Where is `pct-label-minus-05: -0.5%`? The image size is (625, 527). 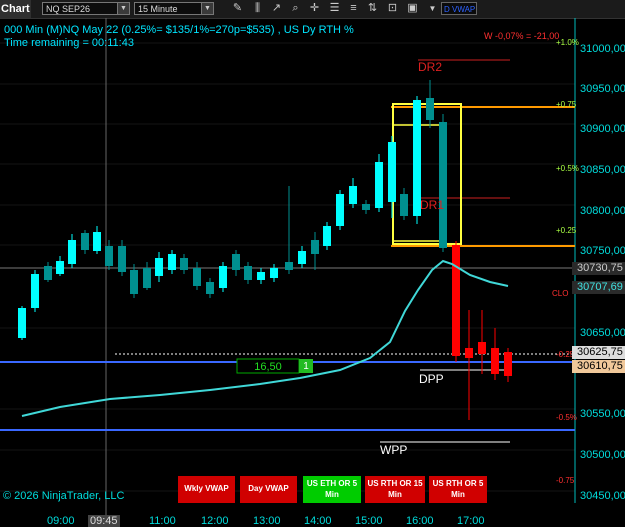
pct-label-minus-05: -0.5% is located at coordinates (566, 417).